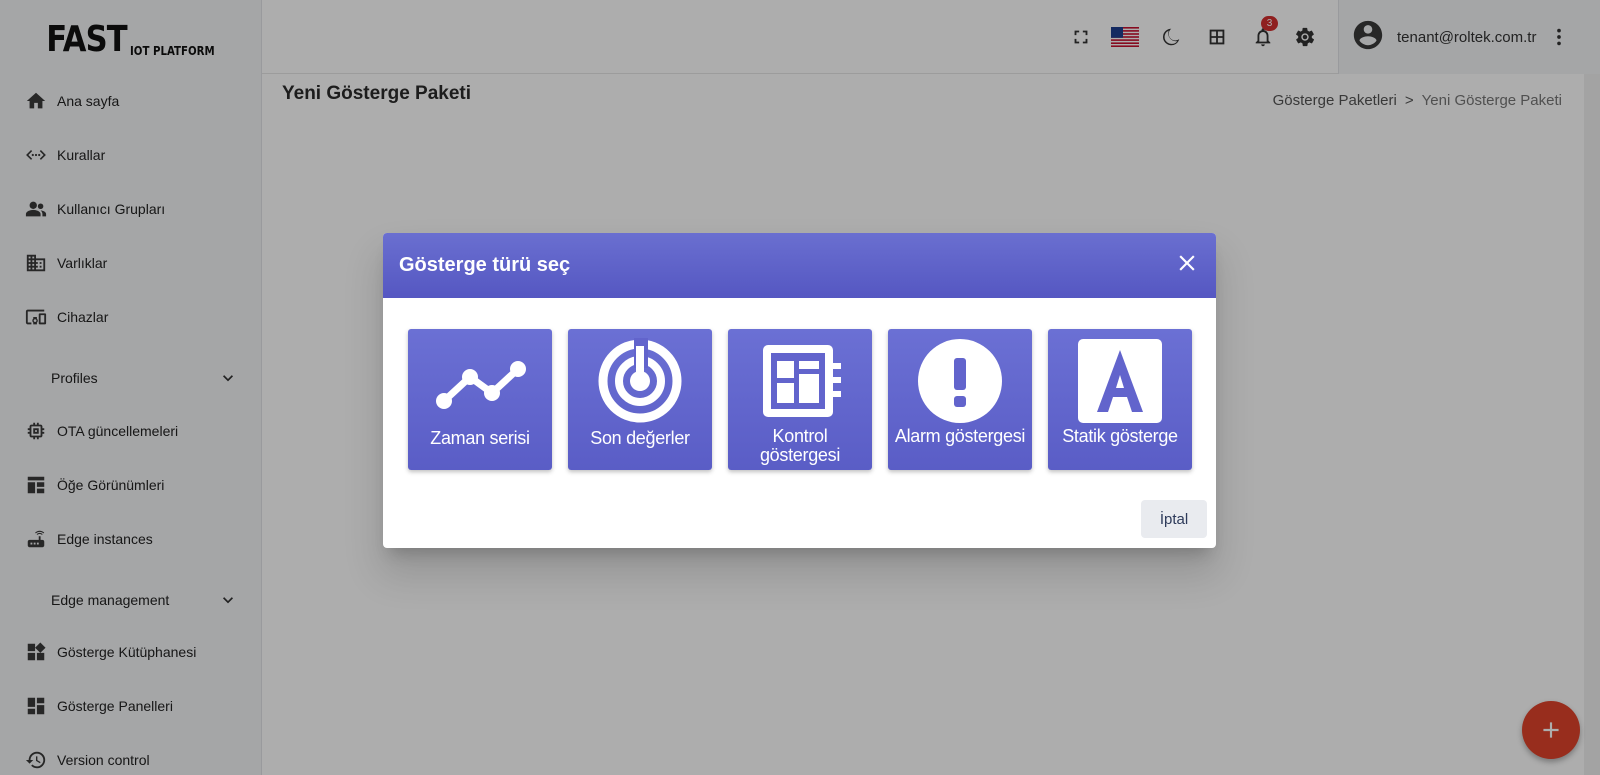 The image size is (1600, 775). What do you see at coordinates (1120, 381) in the screenshot?
I see `static-widget-icon` at bounding box center [1120, 381].